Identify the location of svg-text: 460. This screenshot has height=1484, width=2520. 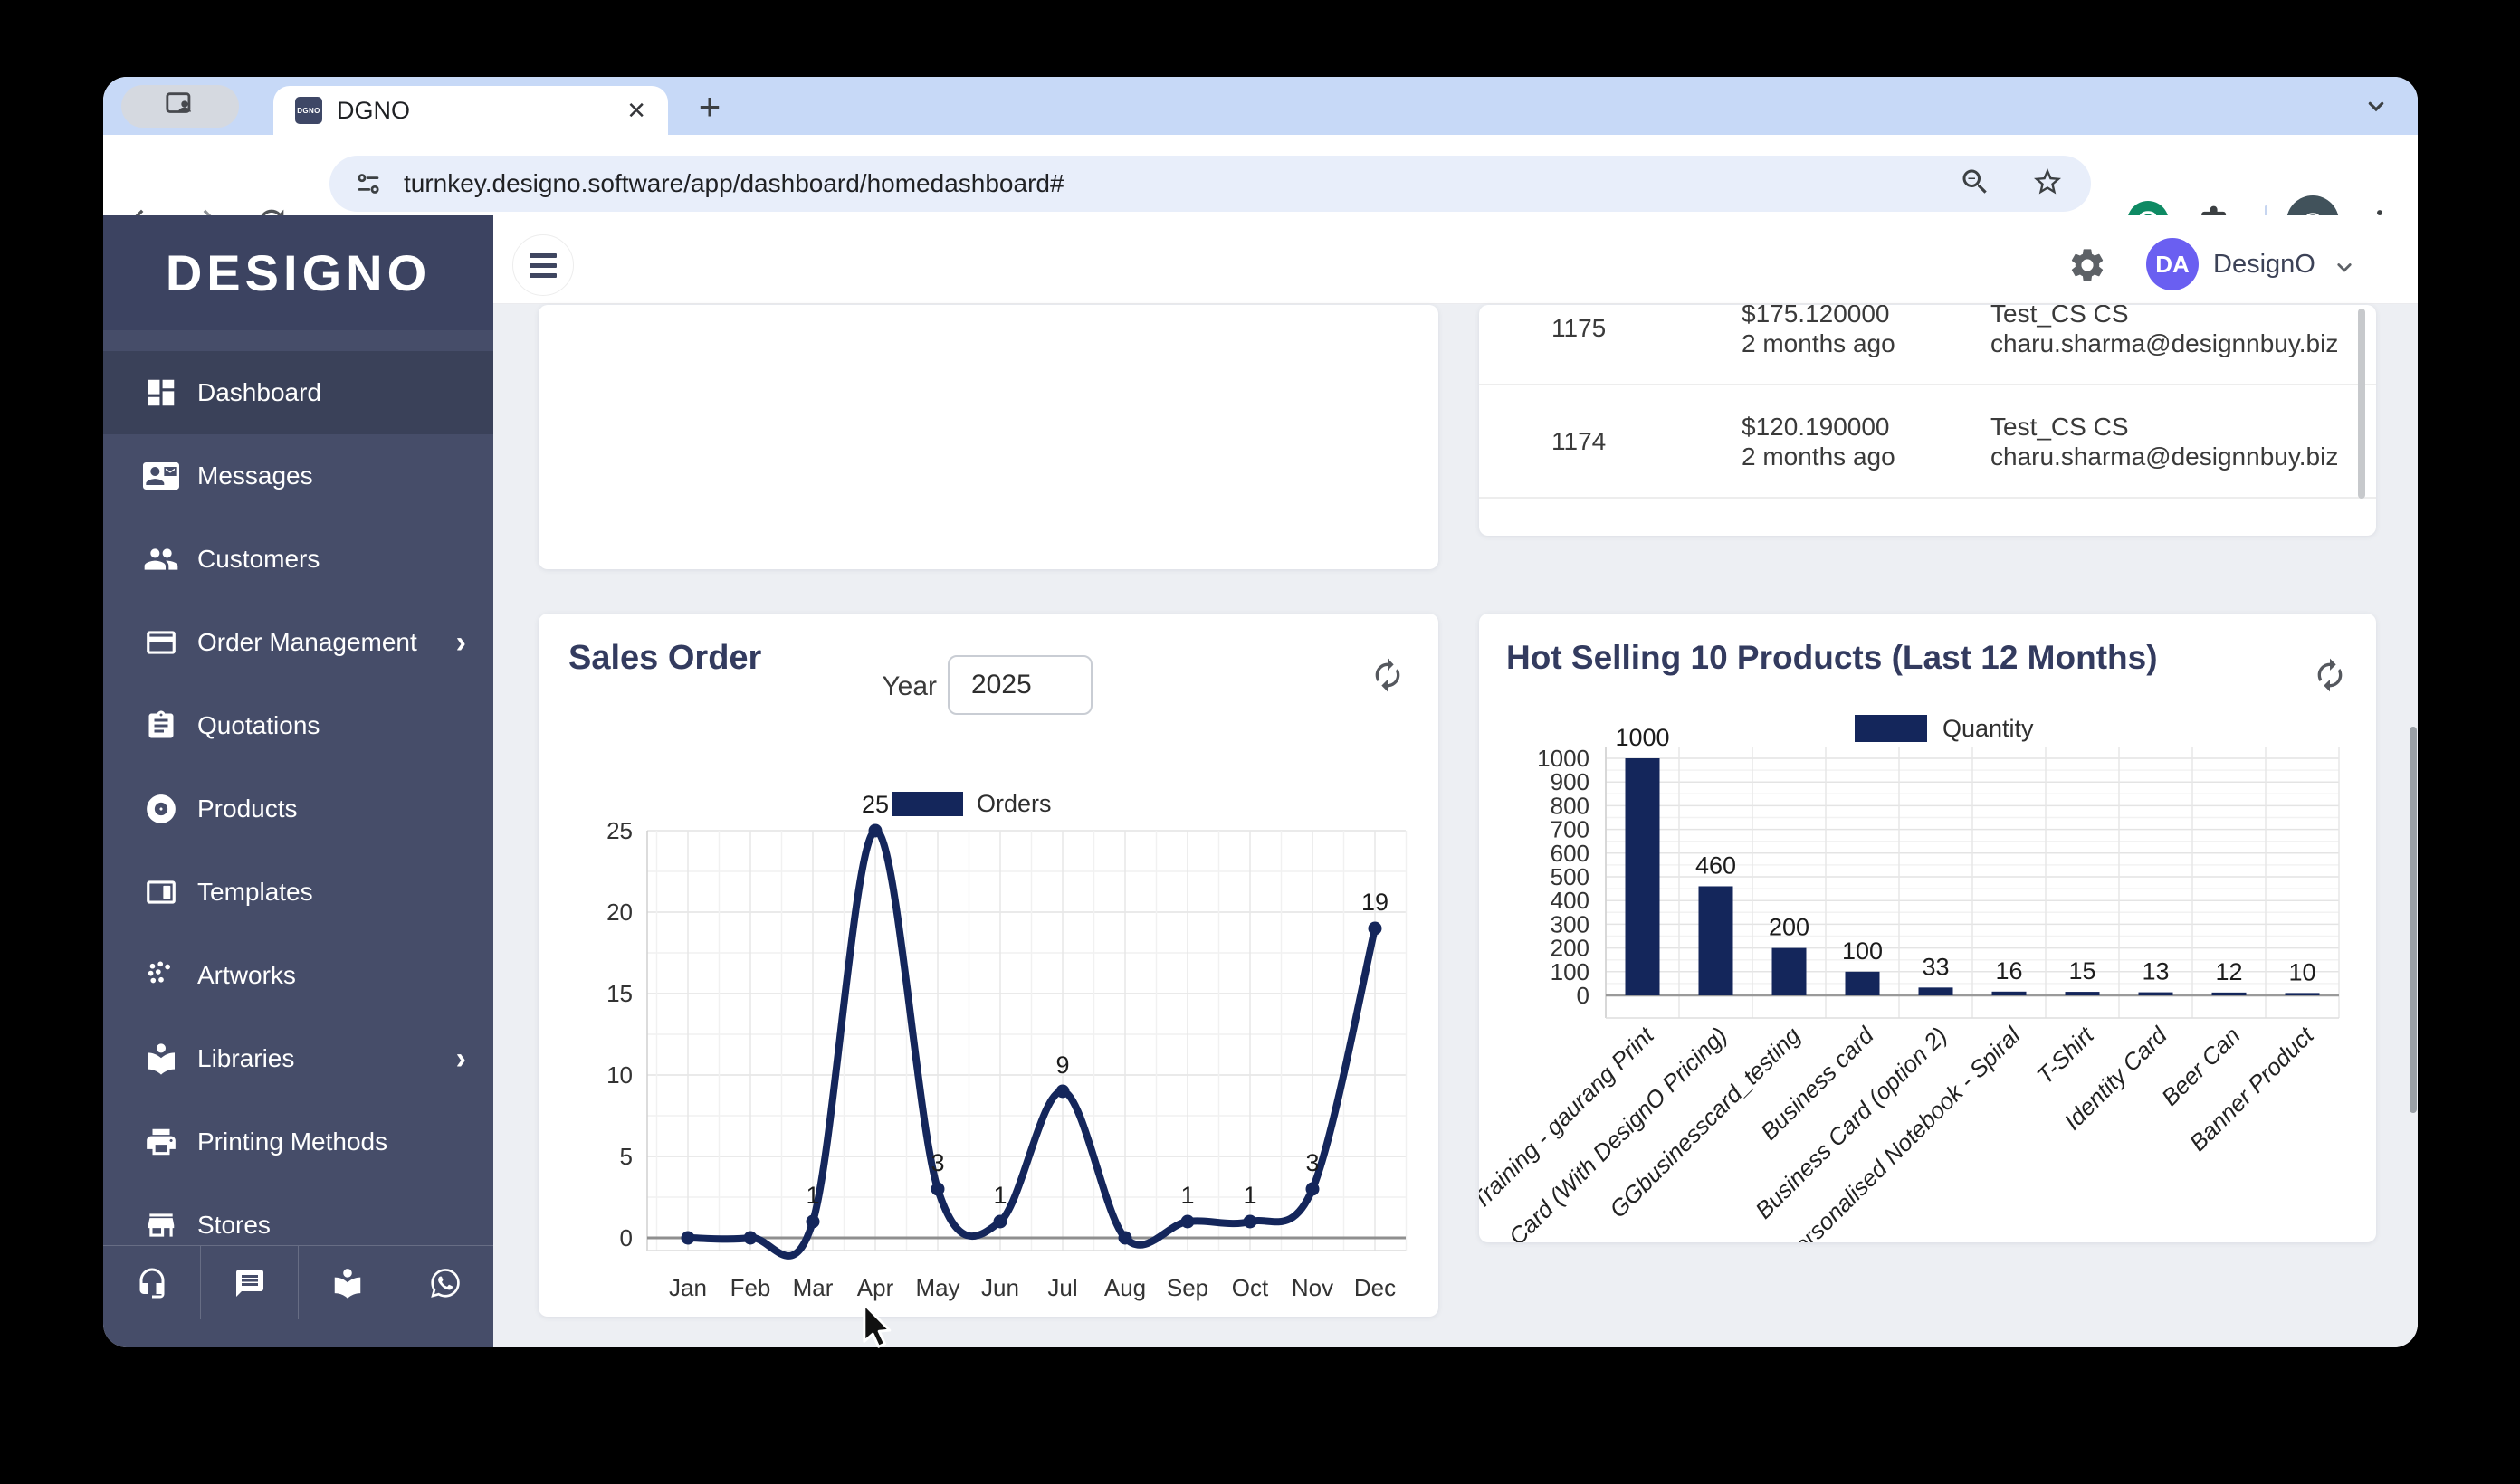
(1716, 865).